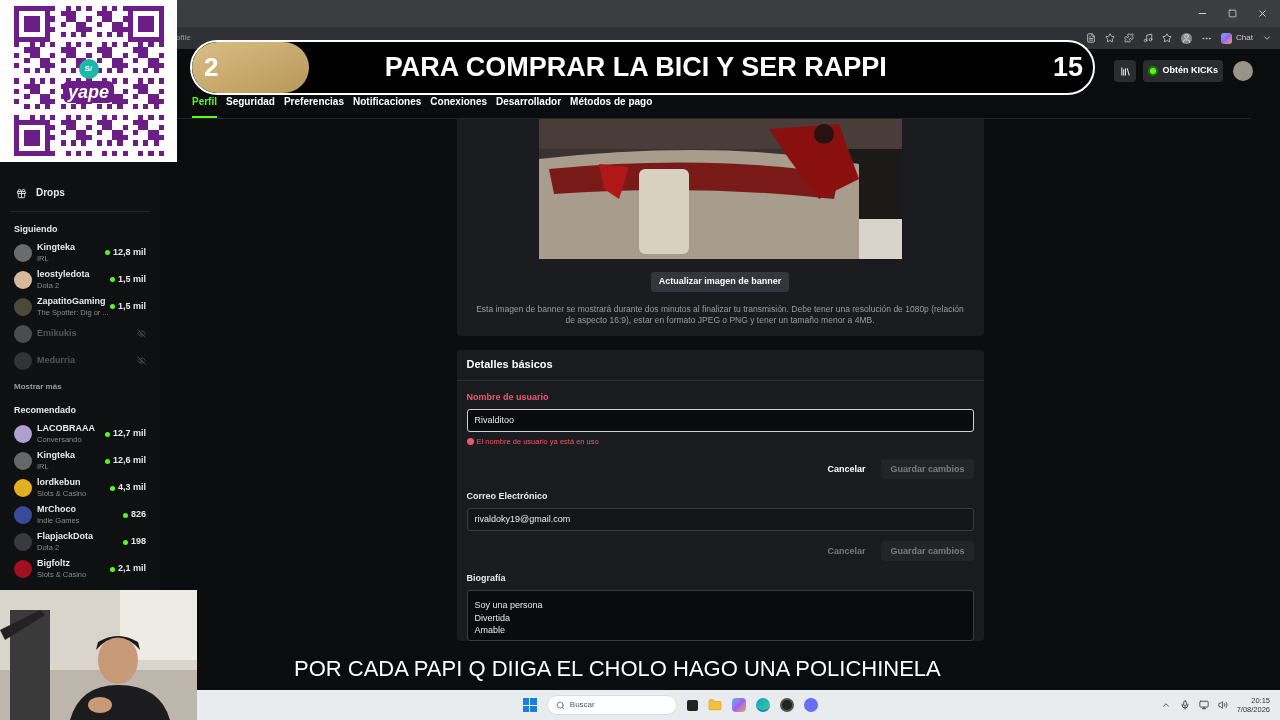 The image size is (1280, 720). I want to click on settings-tab: Métodos de pago, so click(611, 106).